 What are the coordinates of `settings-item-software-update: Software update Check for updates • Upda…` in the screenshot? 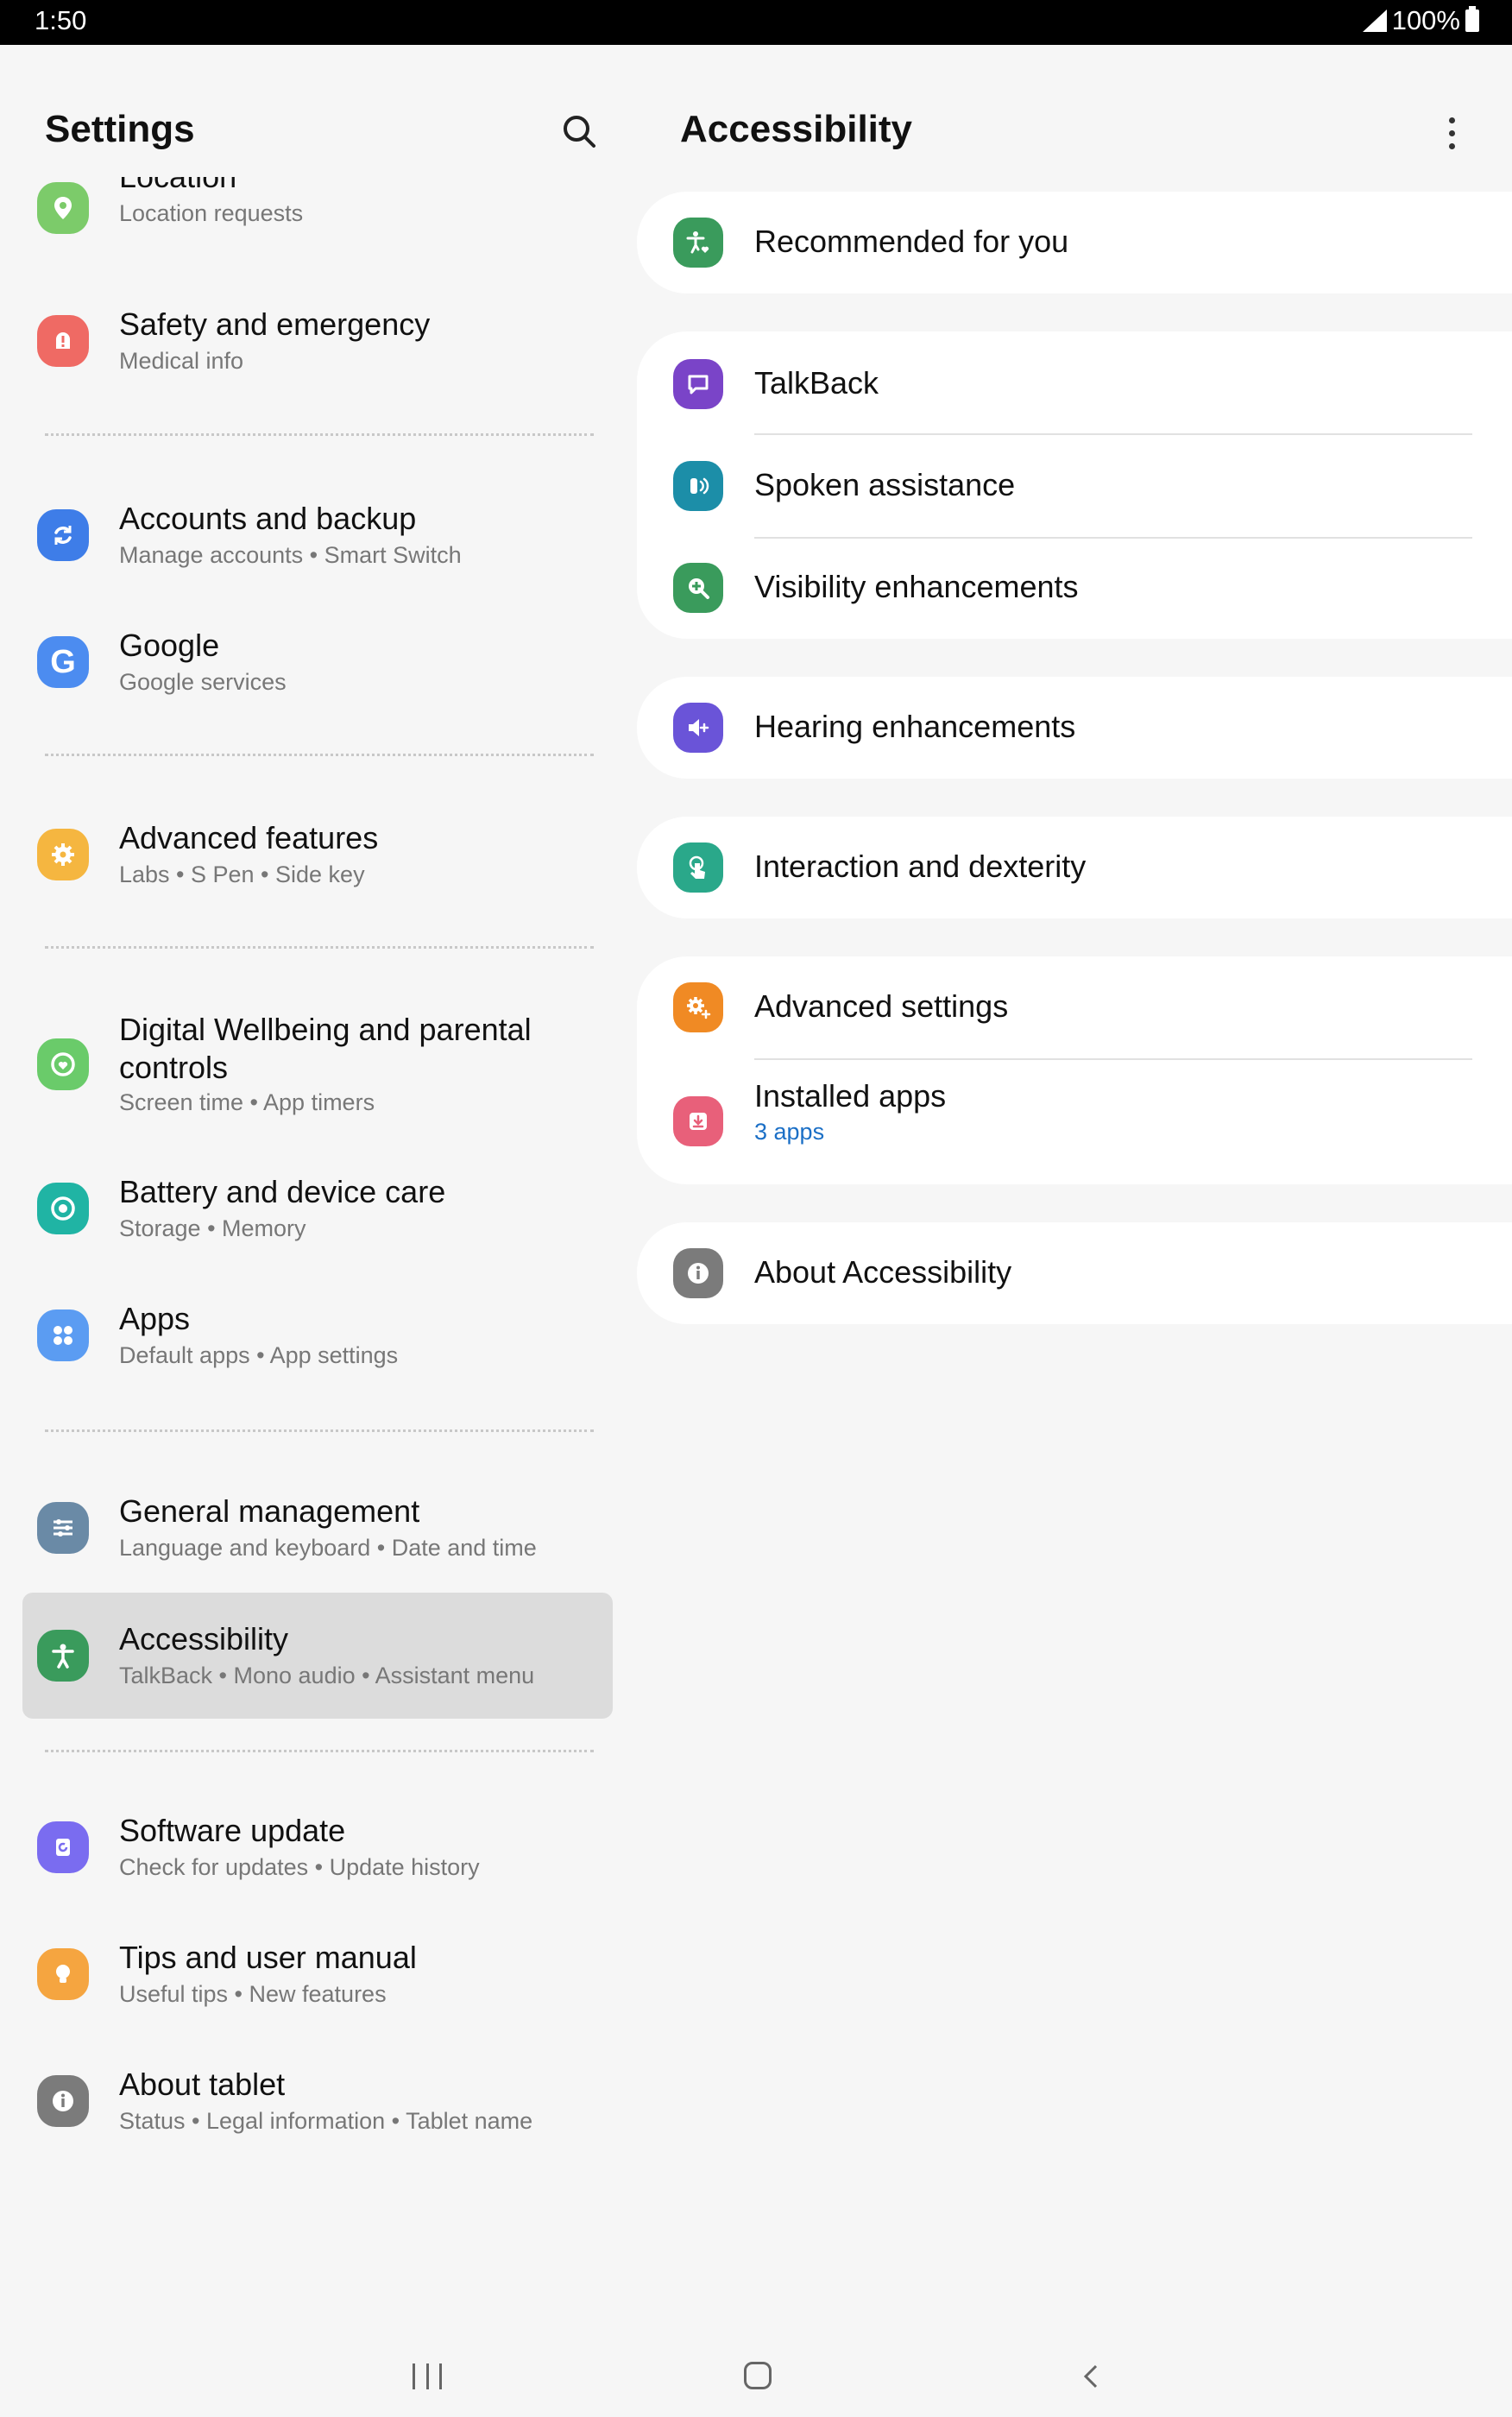 It's located at (317, 1847).